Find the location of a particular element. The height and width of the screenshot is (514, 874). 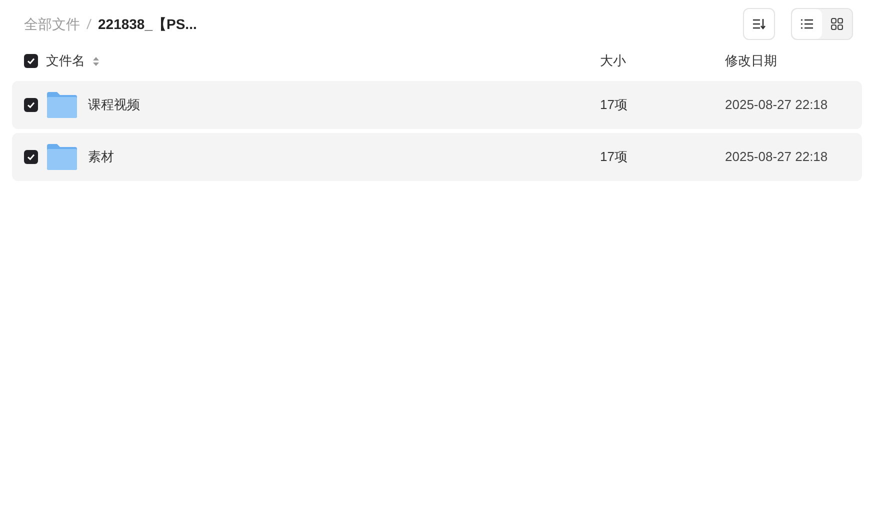

file-row: 素材 17项 2025-08-27 22:18 is located at coordinates (437, 157).